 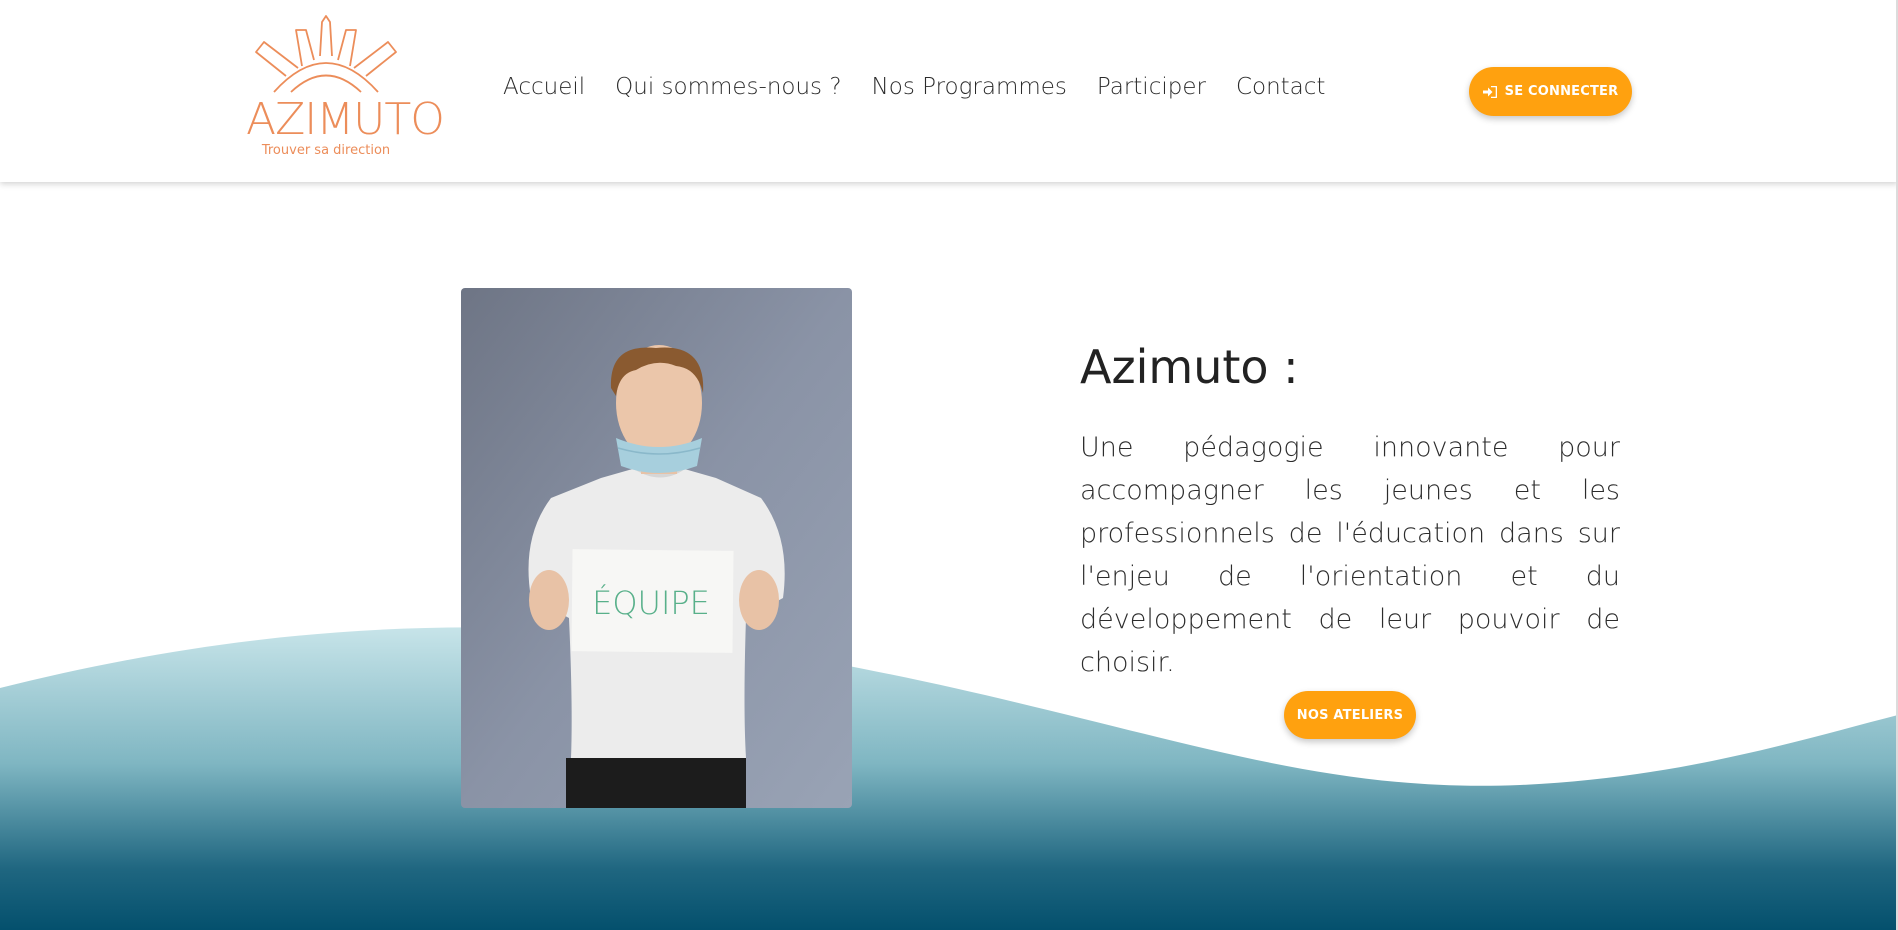 I want to click on nav-accueil: Accueil, so click(x=544, y=87).